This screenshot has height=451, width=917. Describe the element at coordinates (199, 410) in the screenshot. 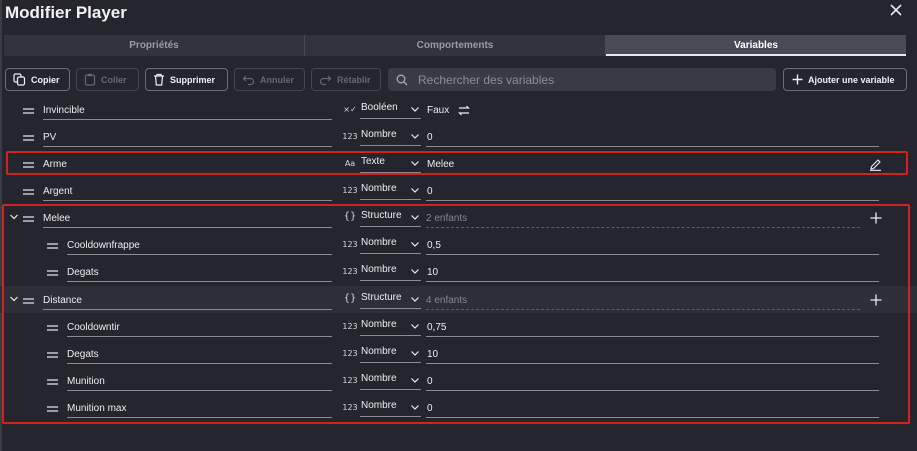

I see `variable-name: Munition max` at that location.